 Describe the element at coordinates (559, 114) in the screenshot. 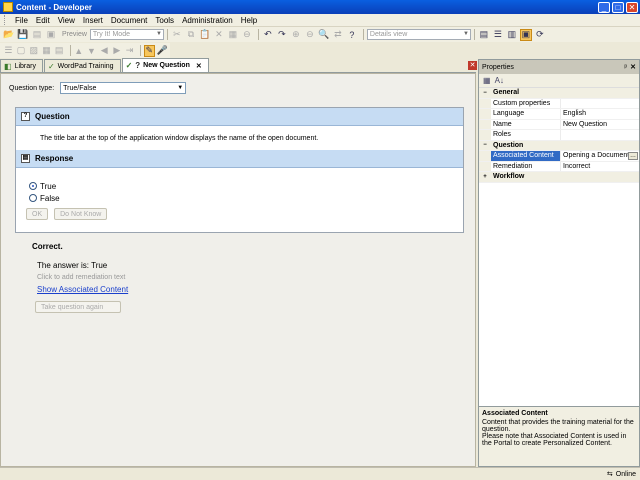

I see `property-row: Language English` at that location.